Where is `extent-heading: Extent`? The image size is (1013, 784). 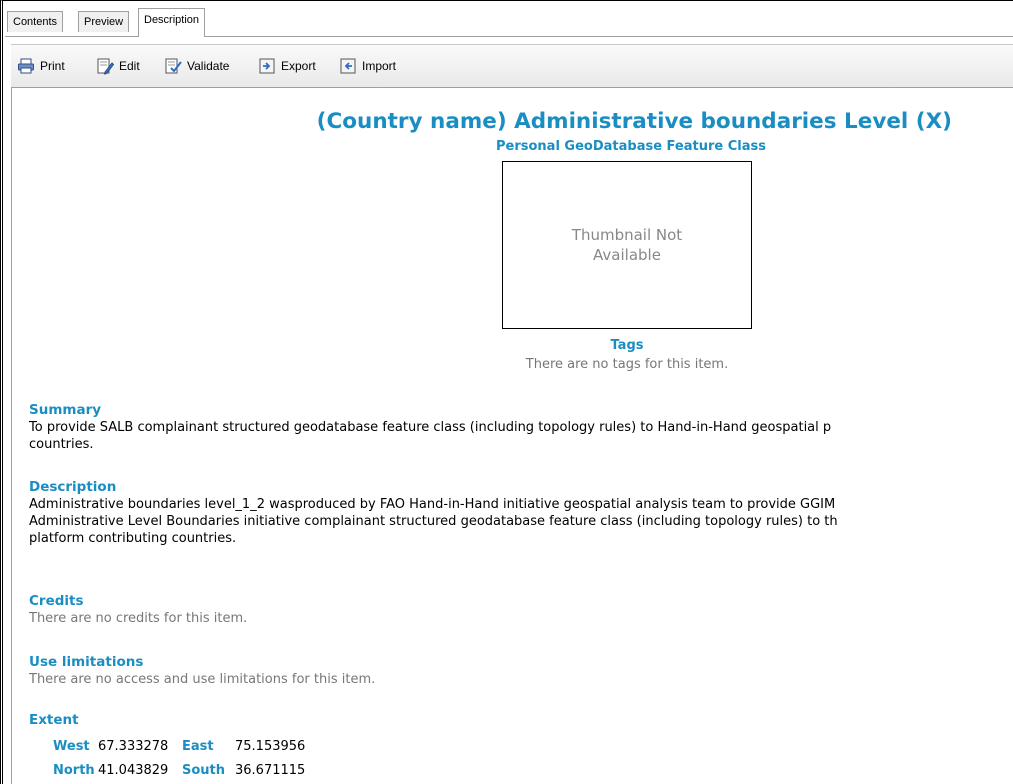 extent-heading: Extent is located at coordinates (54, 720).